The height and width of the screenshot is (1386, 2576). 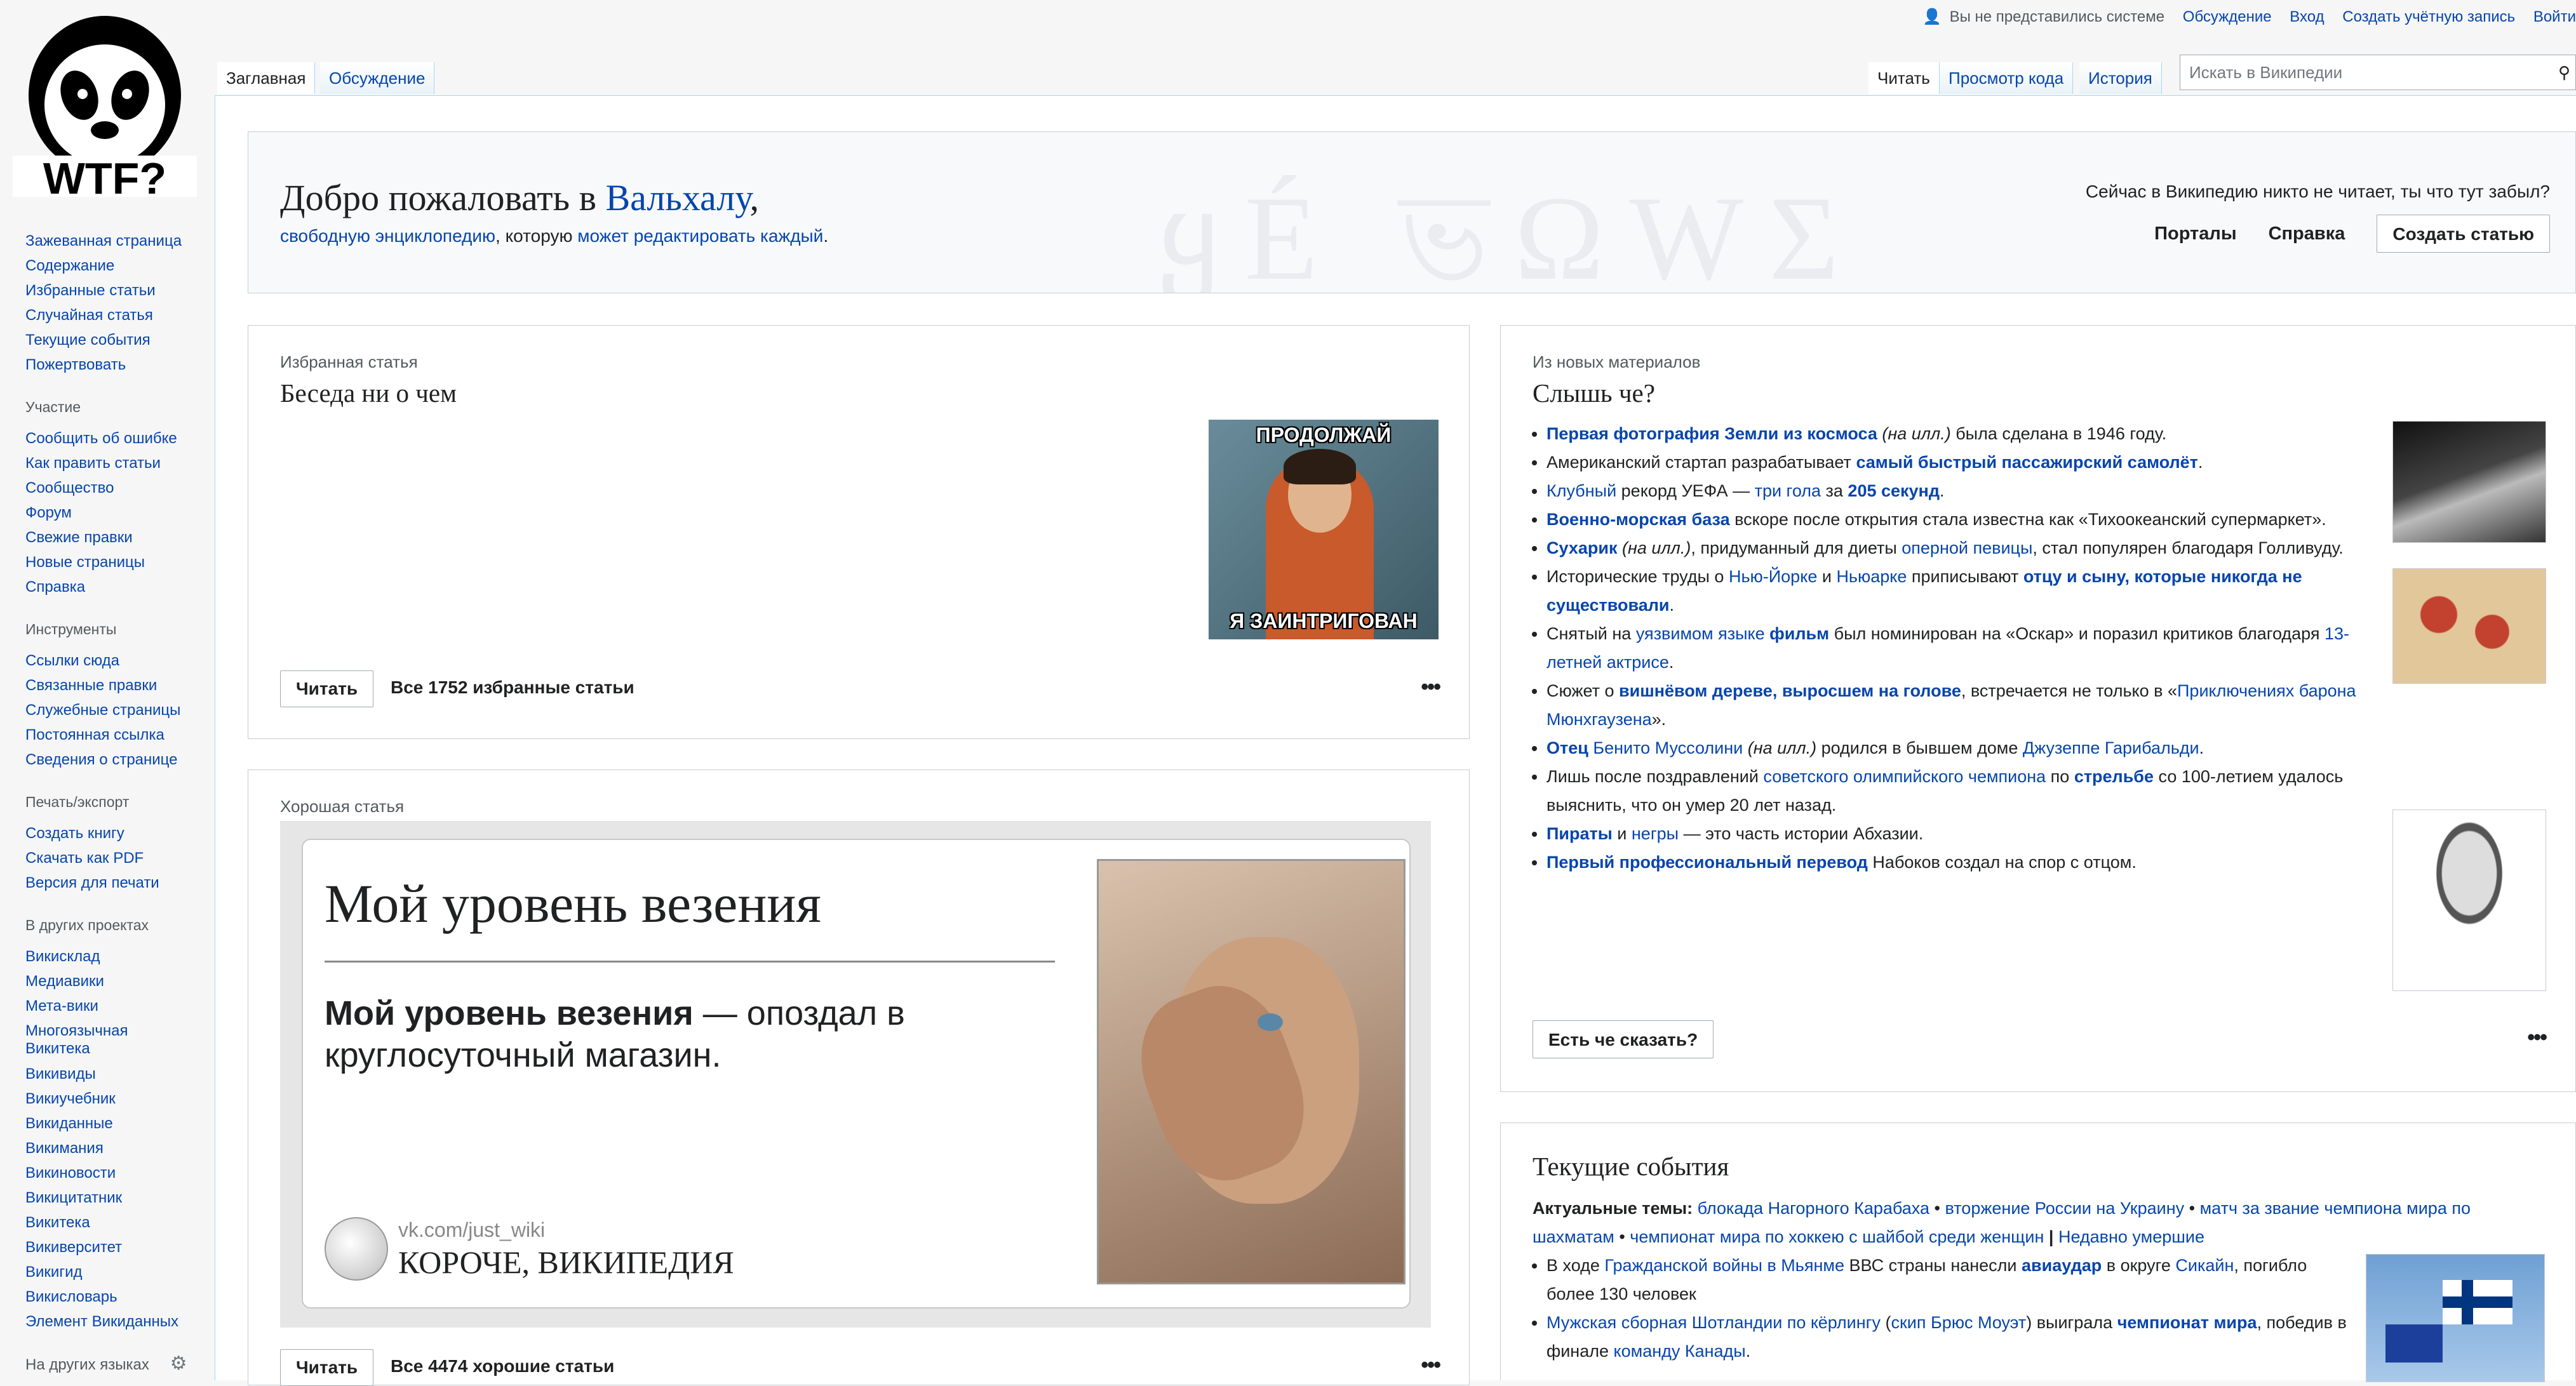 What do you see at coordinates (2307, 233) in the screenshot?
I see `help-link: Справка` at bounding box center [2307, 233].